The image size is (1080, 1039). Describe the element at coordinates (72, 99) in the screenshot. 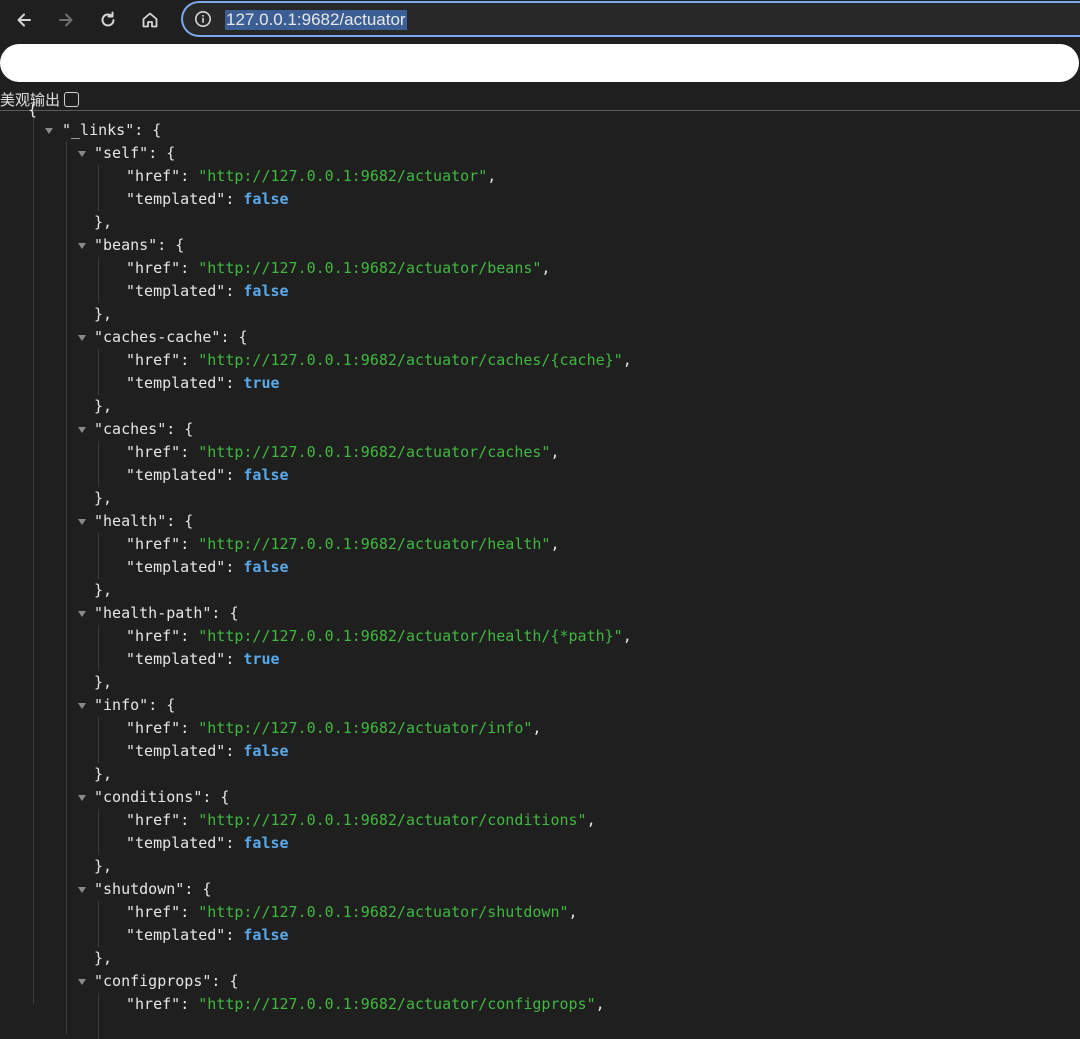

I see `pretty-print-checkbox` at that location.